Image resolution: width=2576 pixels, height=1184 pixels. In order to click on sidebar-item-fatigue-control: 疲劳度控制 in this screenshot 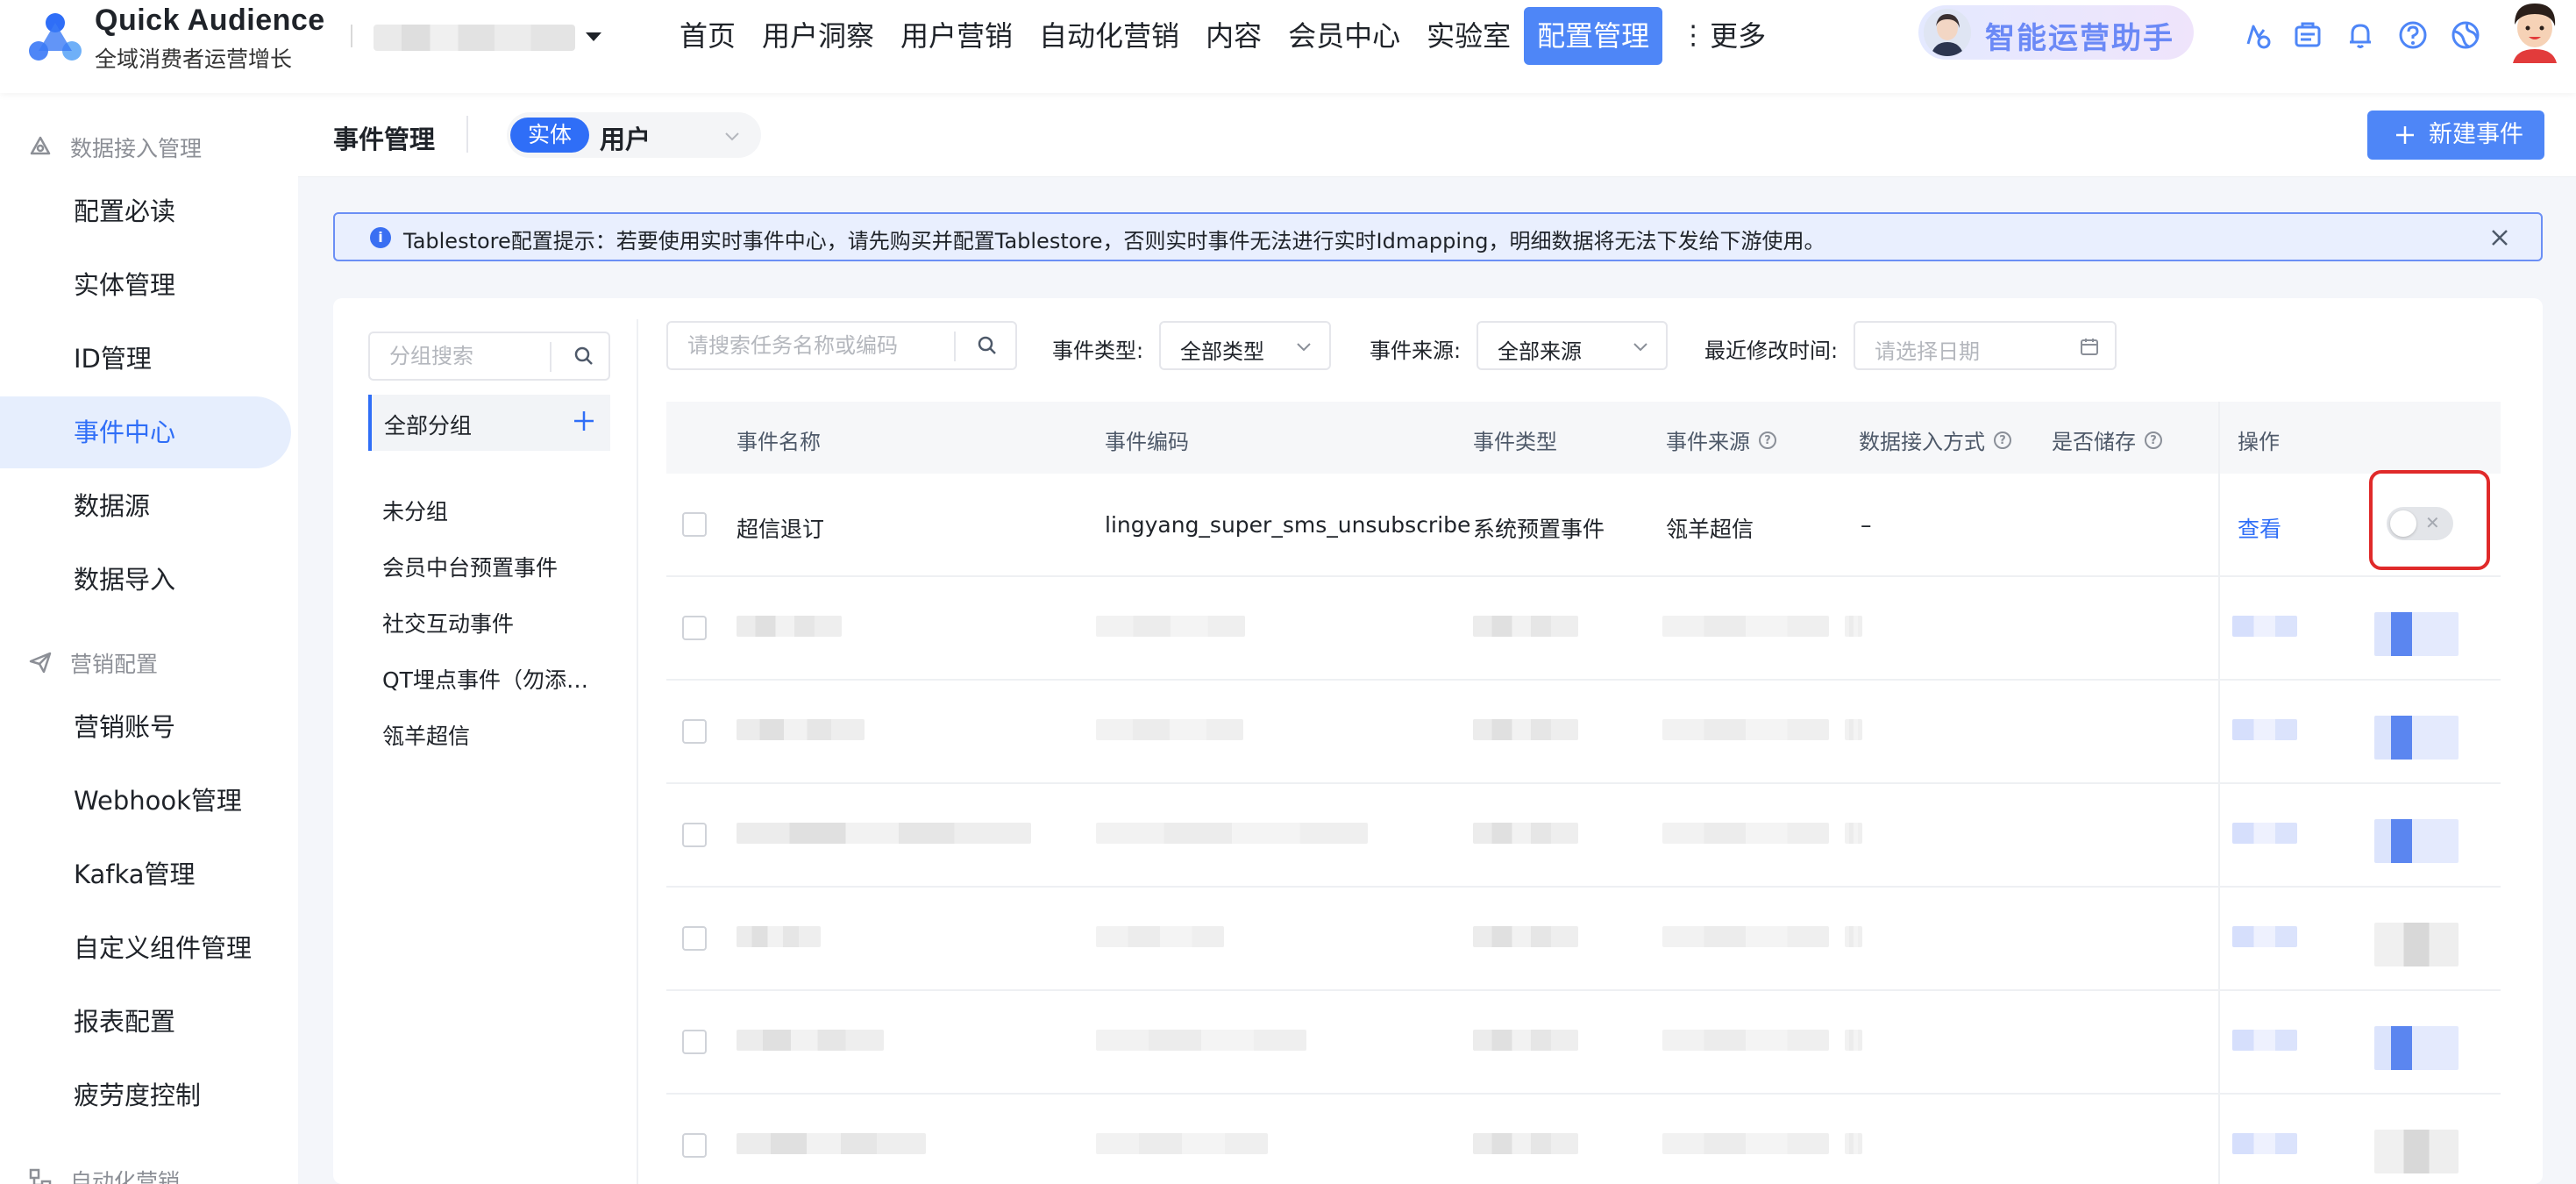, I will do `click(145, 1095)`.